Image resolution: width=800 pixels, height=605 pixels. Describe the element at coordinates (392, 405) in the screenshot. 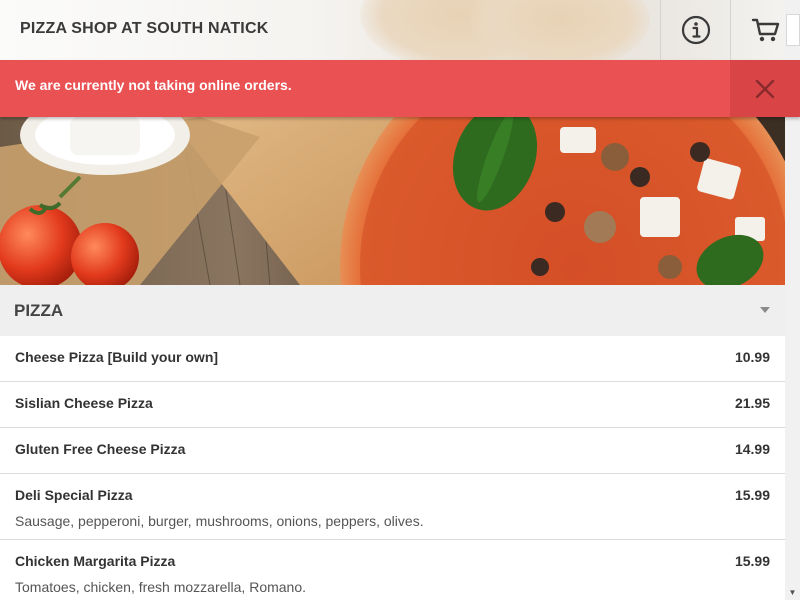

I see `menu-item: Sislian Cheese Pizza 21.95` at that location.